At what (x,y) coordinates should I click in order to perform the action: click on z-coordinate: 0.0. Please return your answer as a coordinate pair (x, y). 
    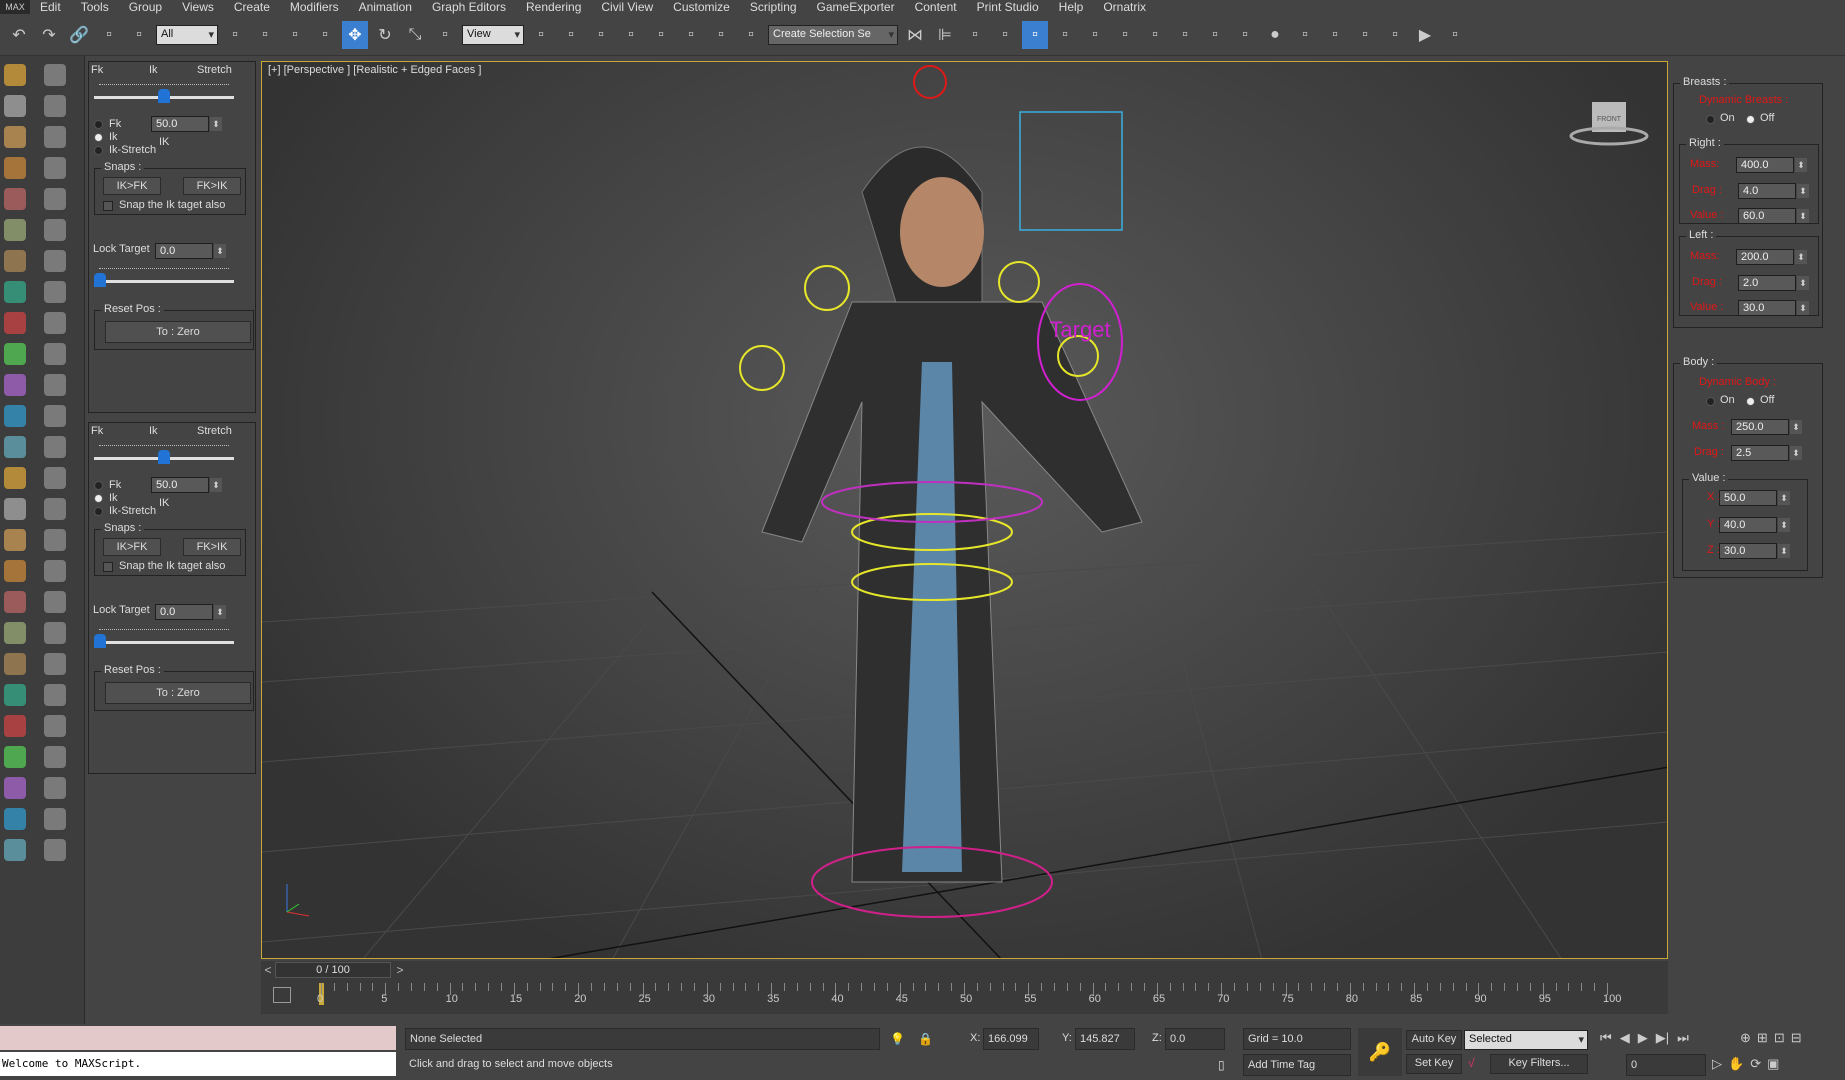
    Looking at the image, I should click on (1195, 1039).